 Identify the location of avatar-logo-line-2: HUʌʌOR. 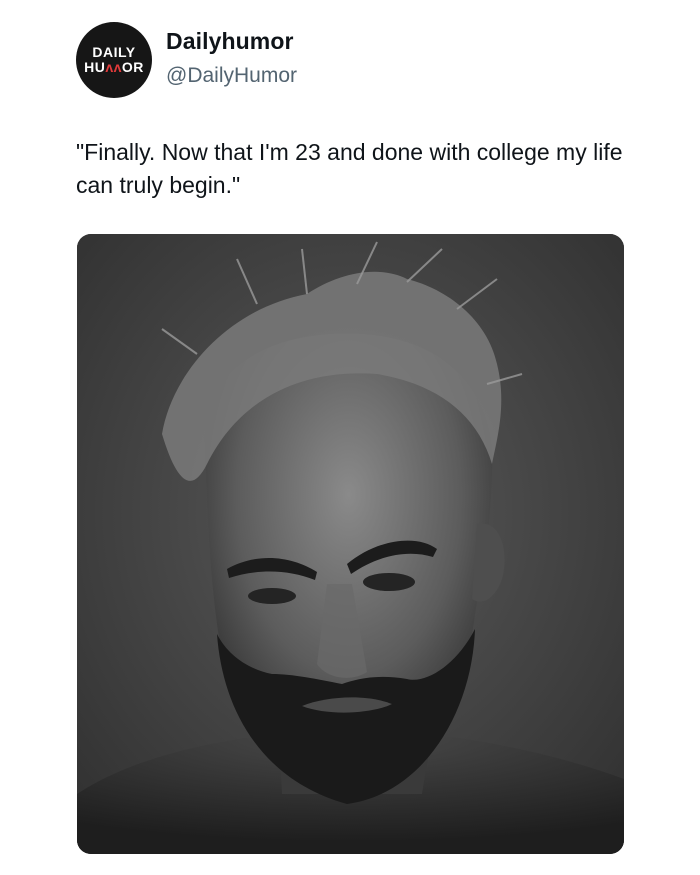
(114, 67).